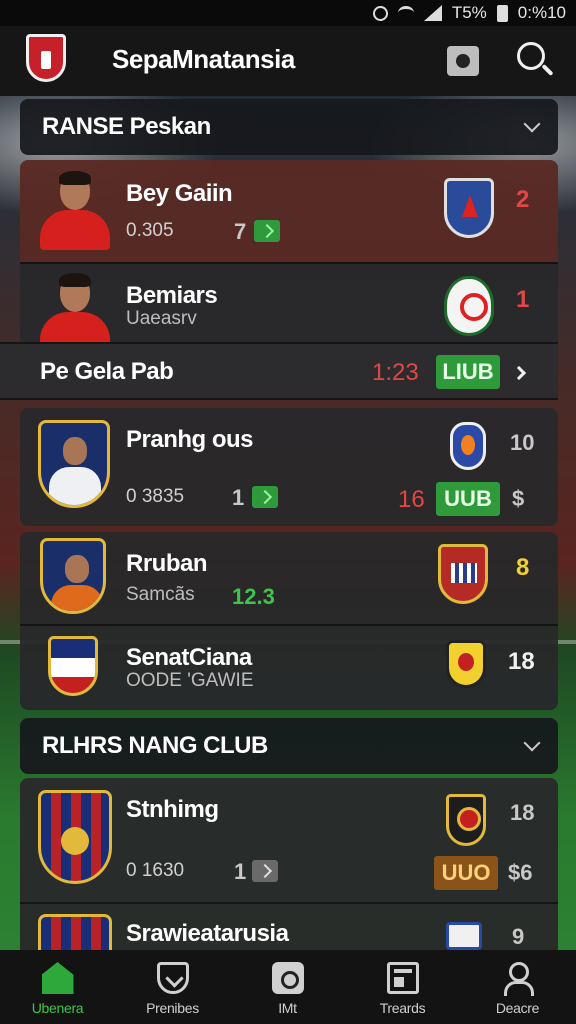 The width and height of the screenshot is (576, 1024). Describe the element at coordinates (265, 871) in the screenshot. I see `trend-flat-icon` at that location.